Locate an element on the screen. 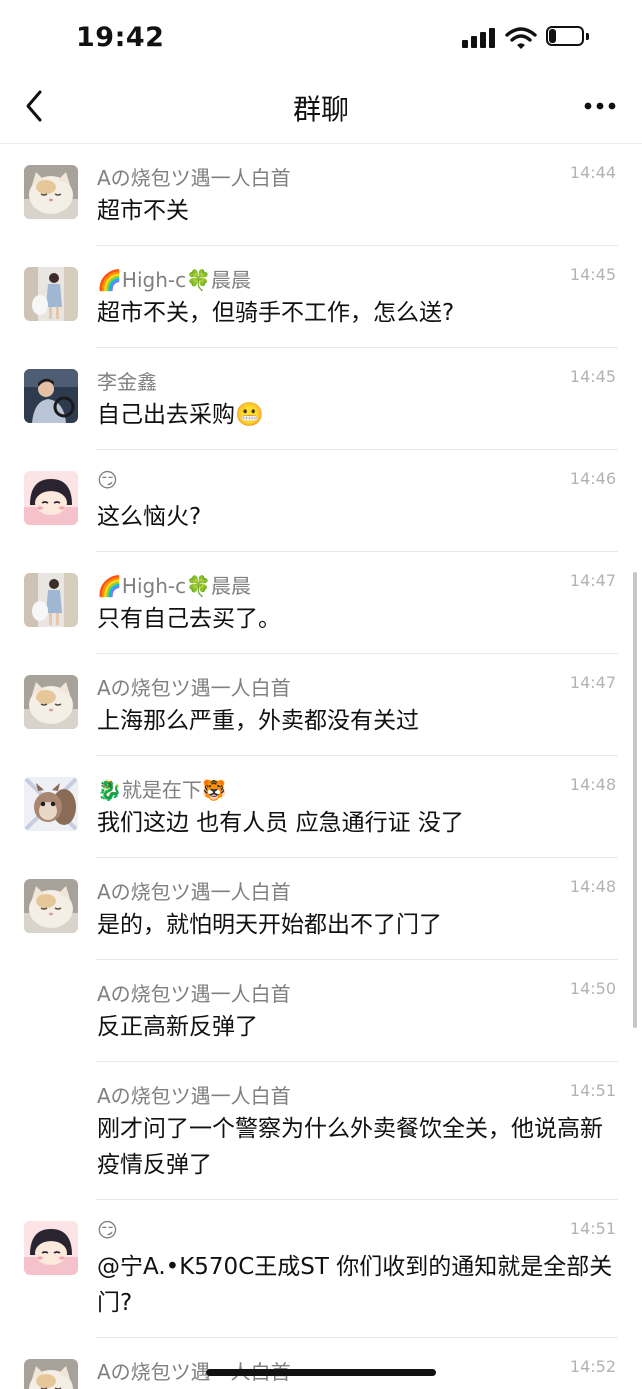  message-item: Aの烧包ツ遇一人白首 14:50 反正高新反弹了 is located at coordinates (321, 1011).